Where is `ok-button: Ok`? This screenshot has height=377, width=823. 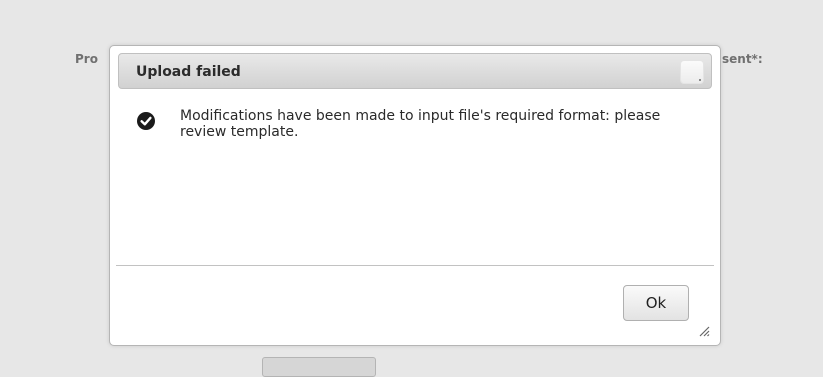
ok-button: Ok is located at coordinates (656, 303).